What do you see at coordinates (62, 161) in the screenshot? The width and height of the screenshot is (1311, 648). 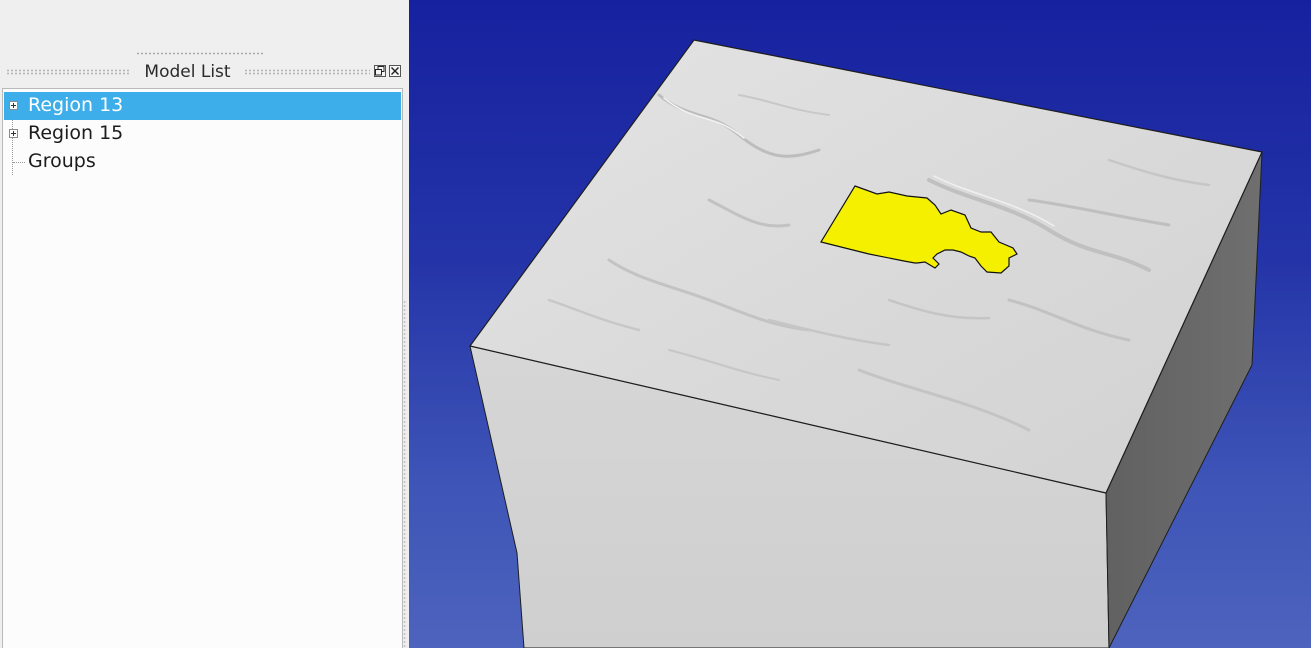 I see `tree-item-label: Groups` at bounding box center [62, 161].